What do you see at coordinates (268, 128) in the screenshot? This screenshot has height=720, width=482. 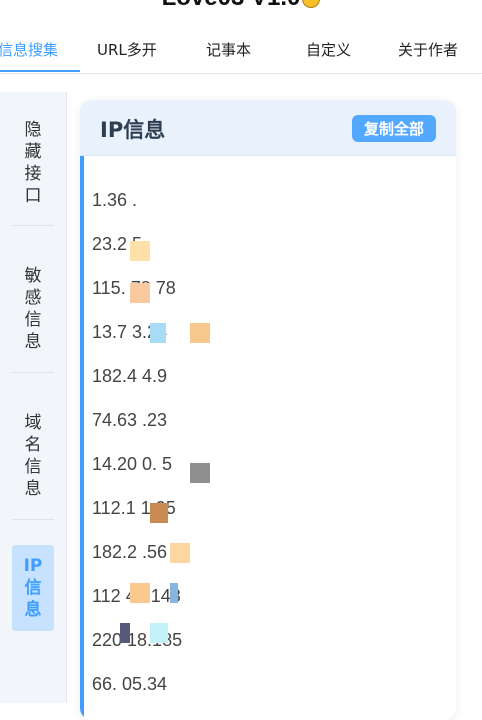 I see `card-header: IP信息 复制全部` at bounding box center [268, 128].